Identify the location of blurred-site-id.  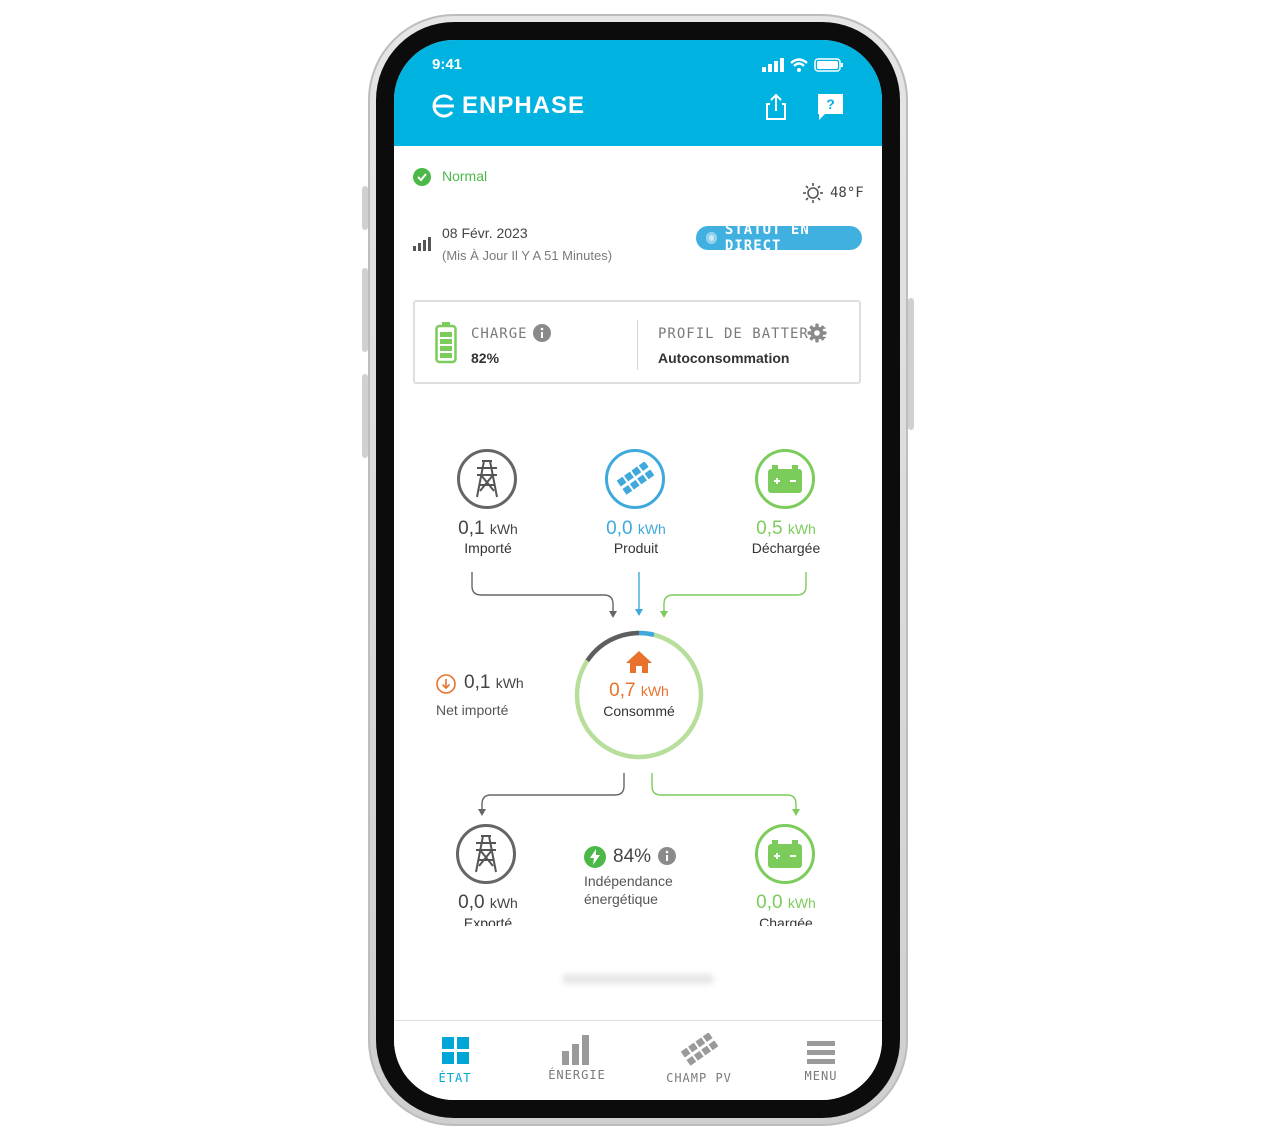
(638, 979).